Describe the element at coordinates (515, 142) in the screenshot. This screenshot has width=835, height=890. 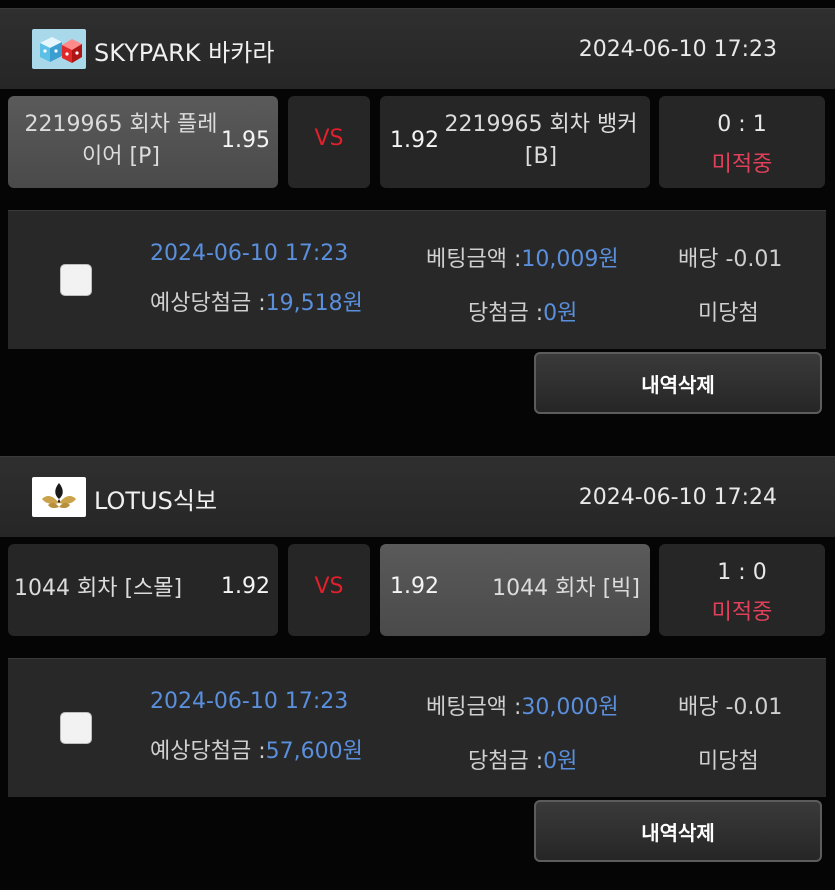
I see `right-pick-box: 1.92 2219965 회차 뱅커 [B]` at that location.